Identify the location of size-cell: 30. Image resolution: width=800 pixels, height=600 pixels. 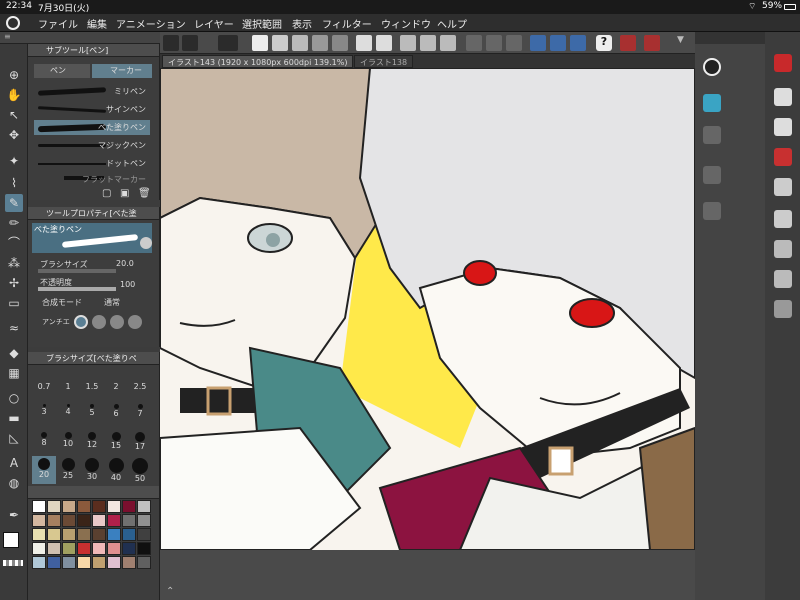
(92, 468).